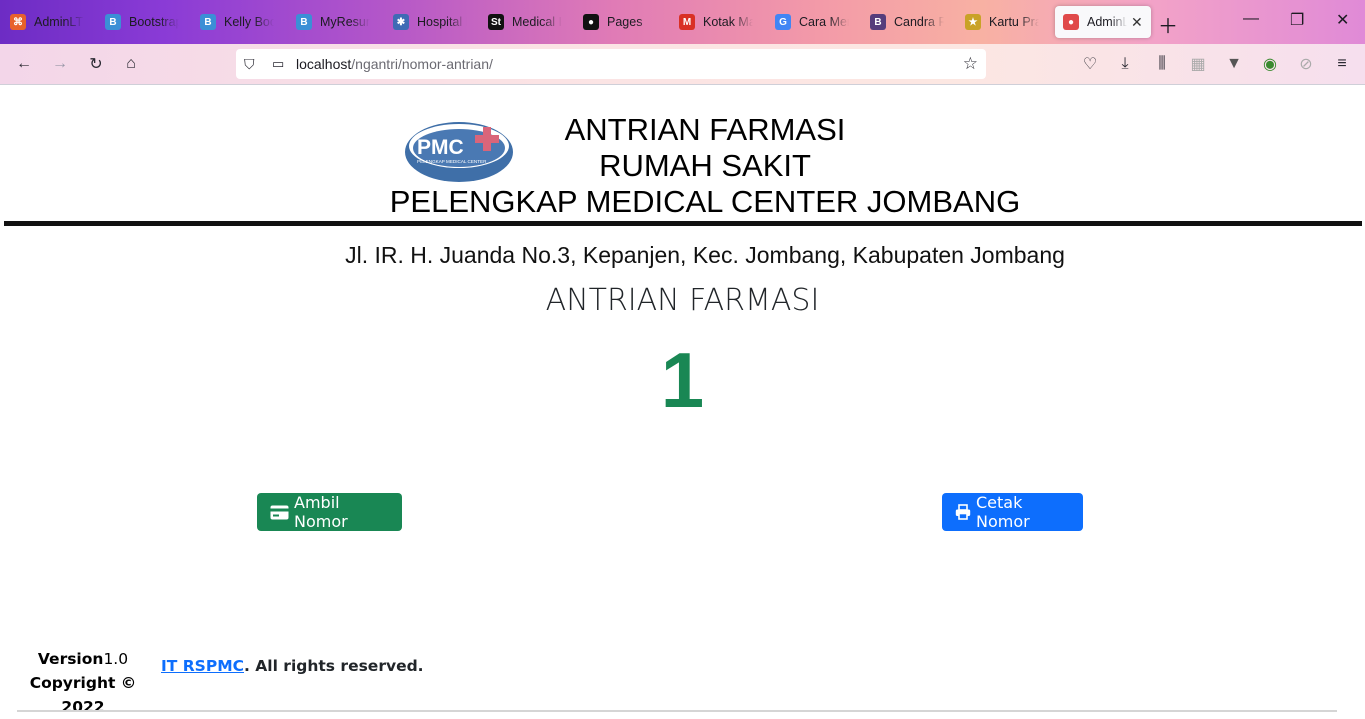  Describe the element at coordinates (683, 223) in the screenshot. I see `header-divider` at that location.